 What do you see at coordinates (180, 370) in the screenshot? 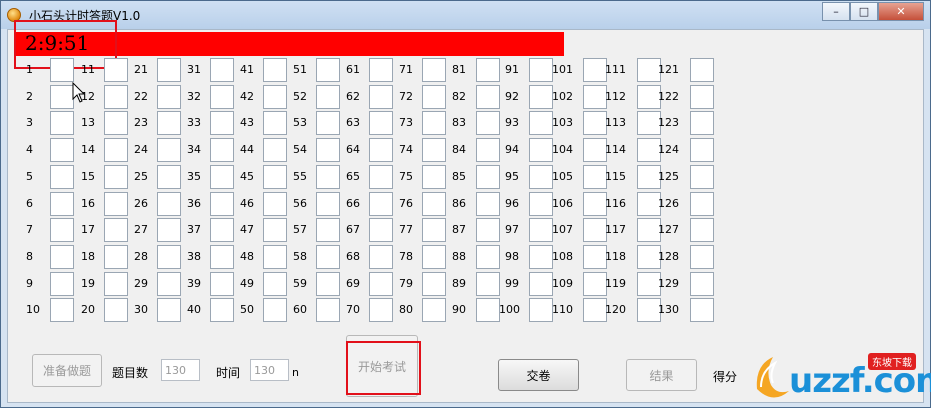
I see `question-count-input` at bounding box center [180, 370].